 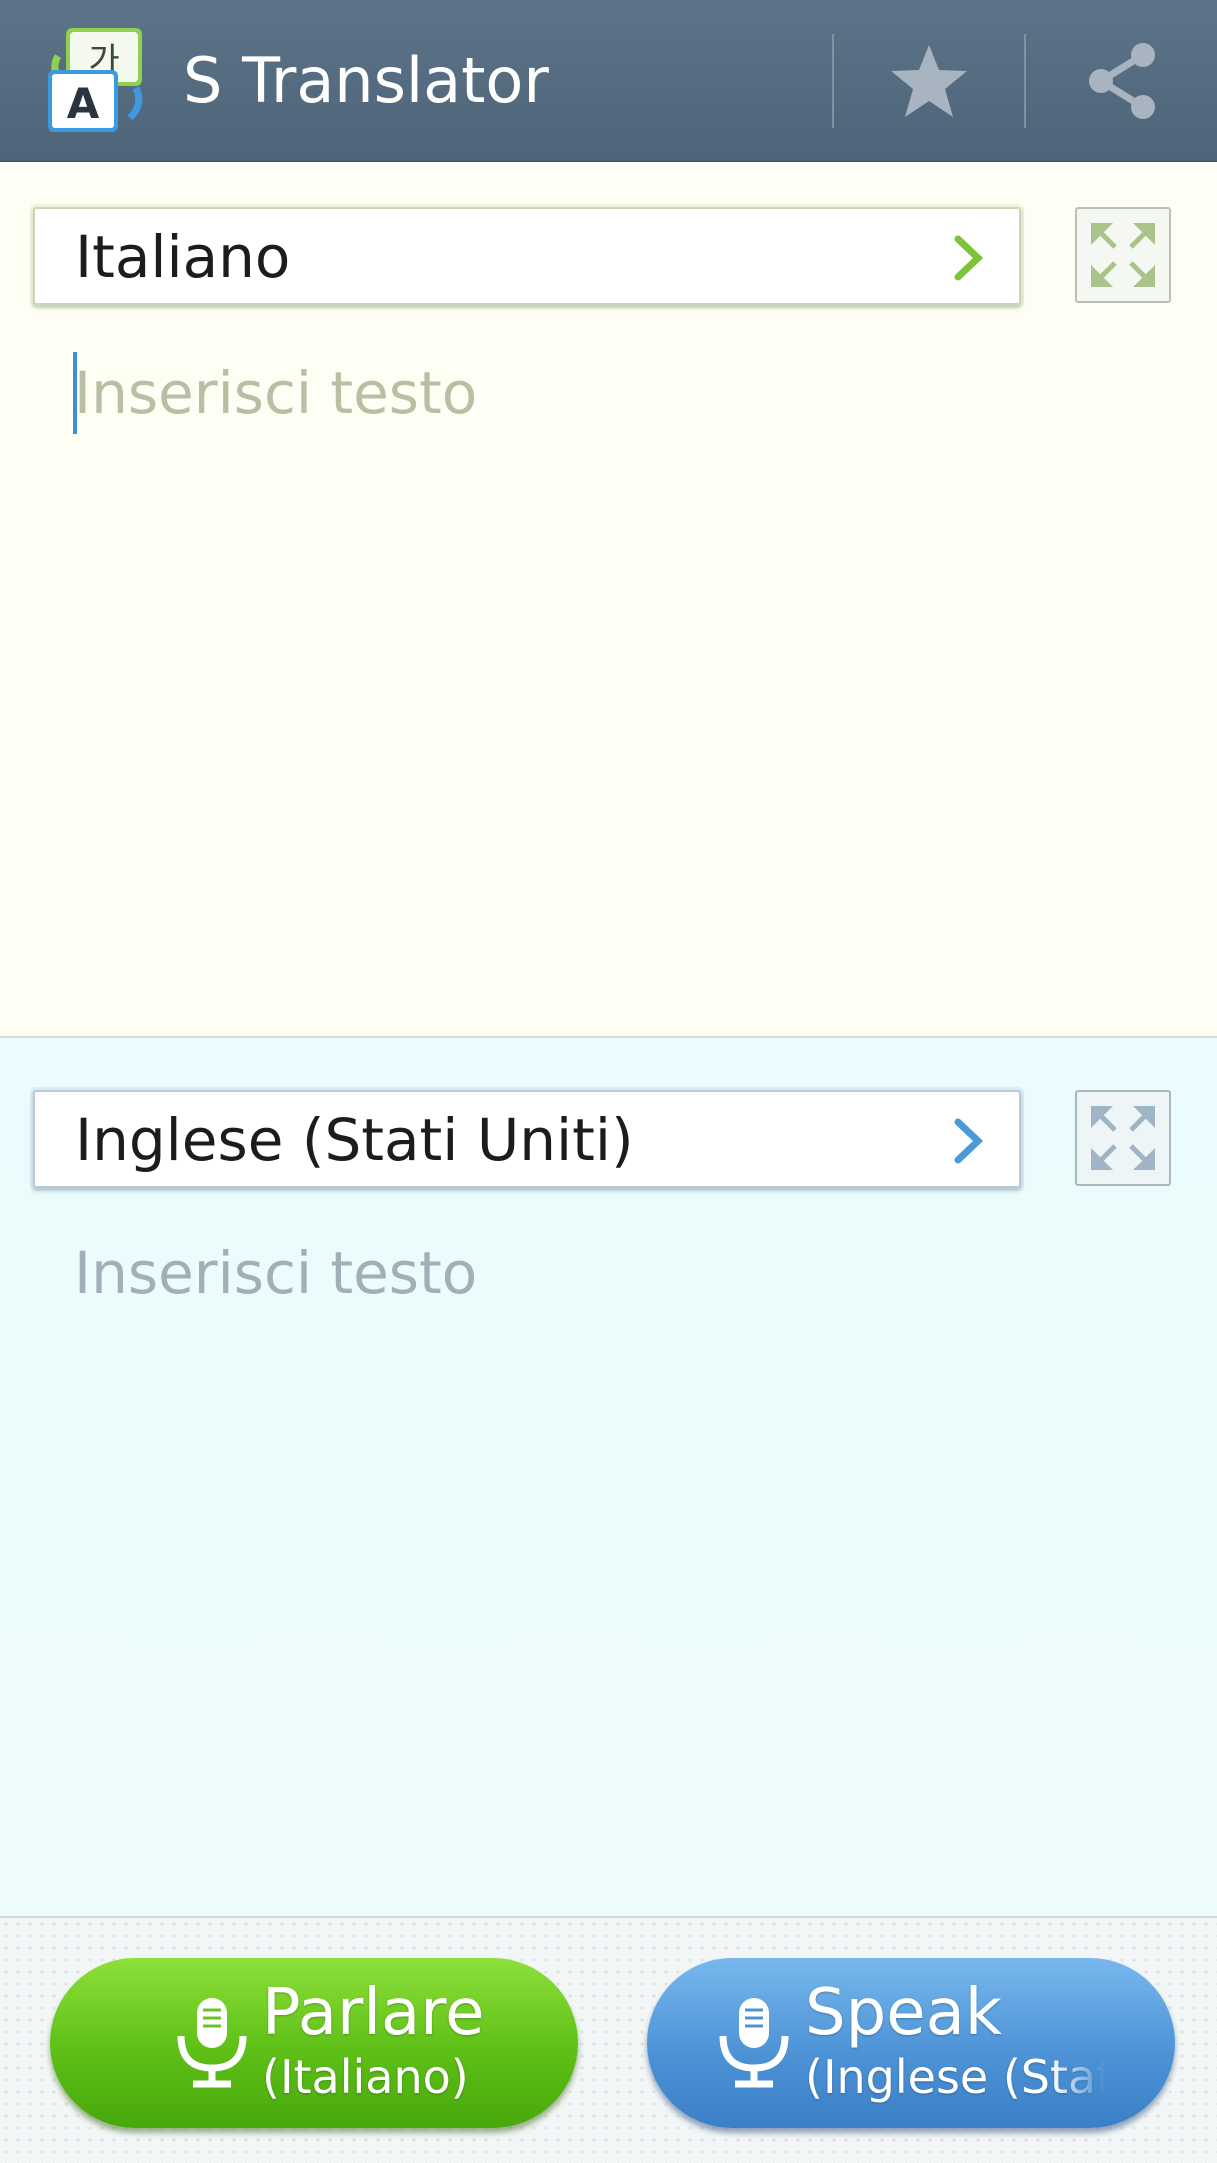 What do you see at coordinates (527, 256) in the screenshot?
I see `source-language-selector: Italiano` at bounding box center [527, 256].